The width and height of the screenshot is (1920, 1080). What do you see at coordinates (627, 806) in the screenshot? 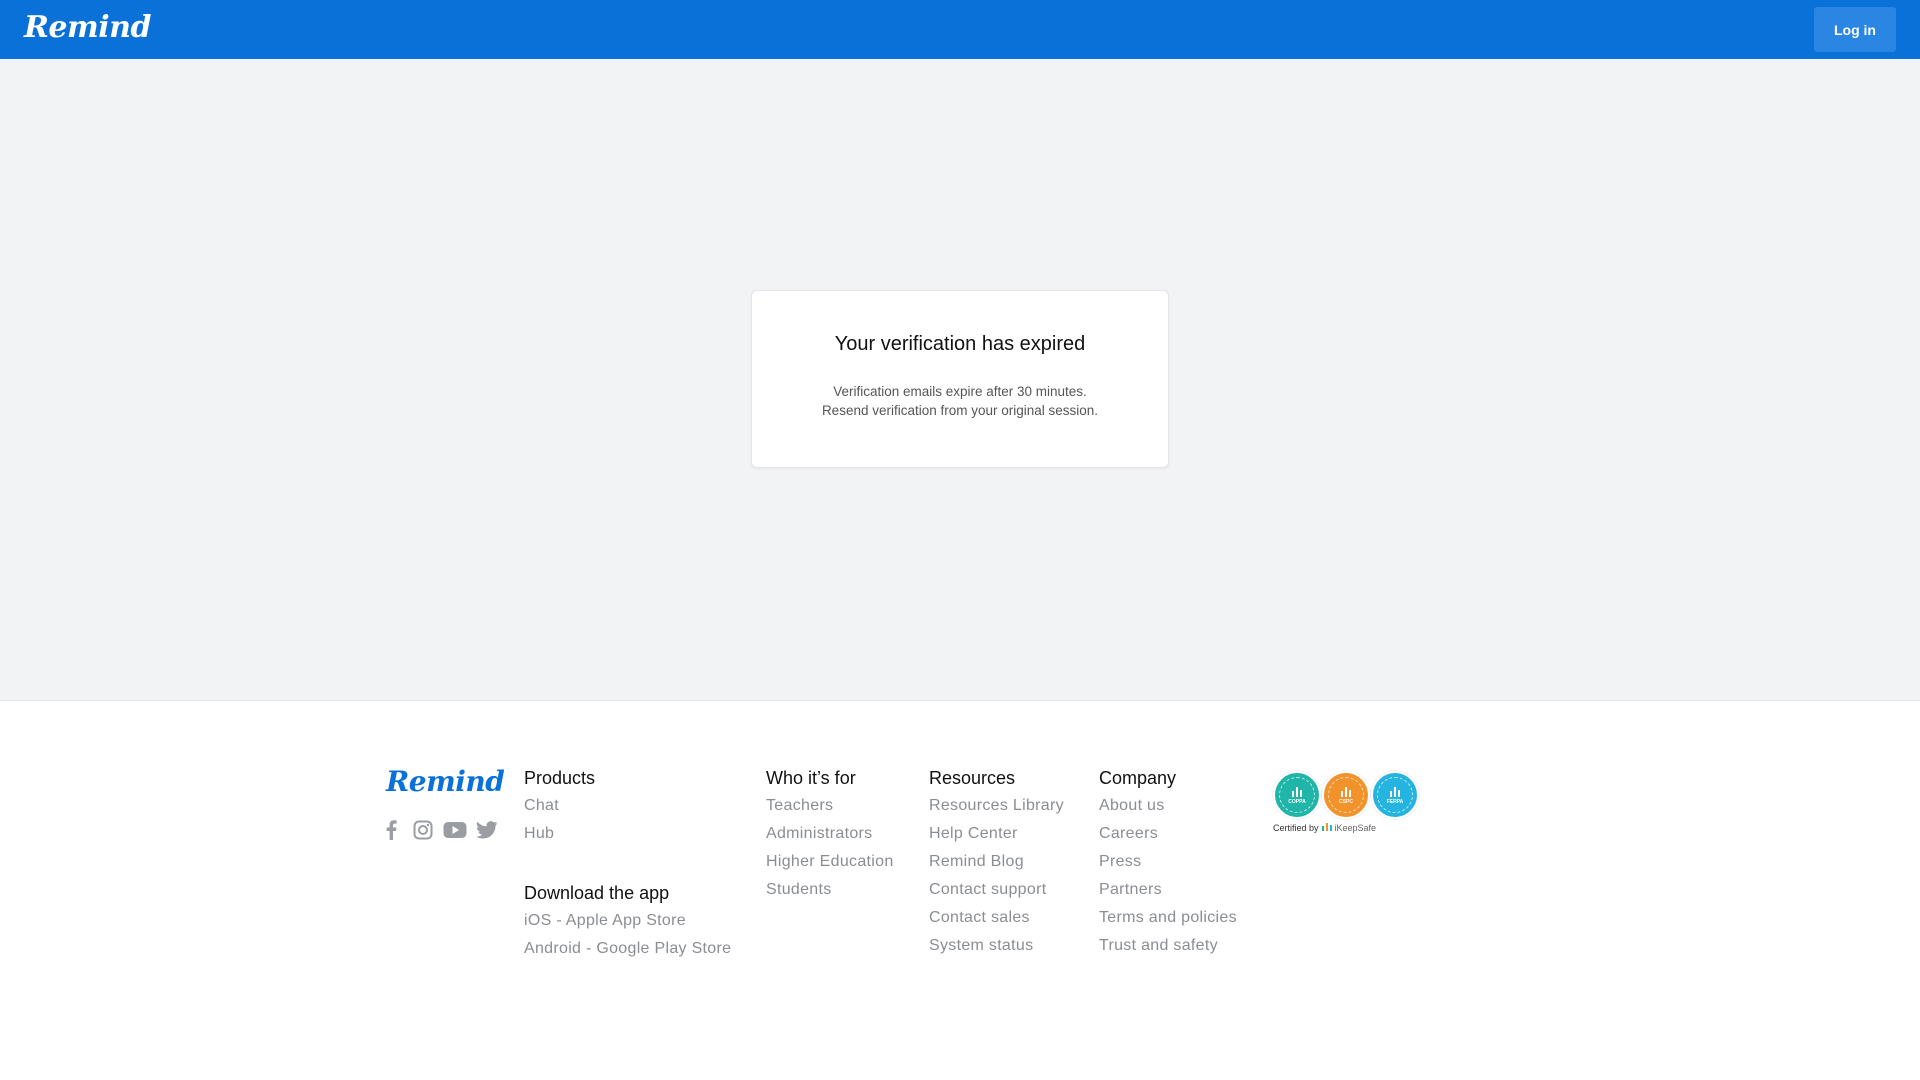
I see `footer-link-chat: Chat` at bounding box center [627, 806].